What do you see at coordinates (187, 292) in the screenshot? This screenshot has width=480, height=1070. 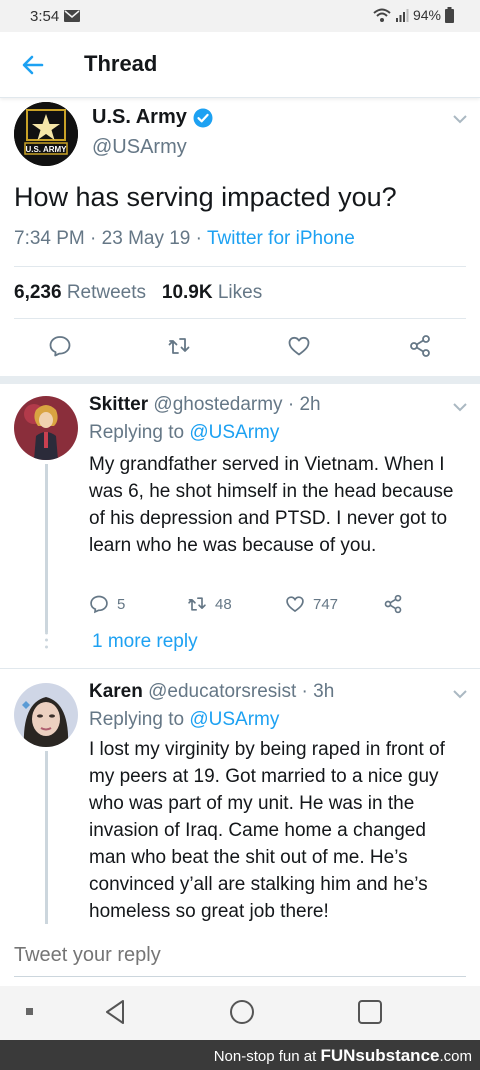 I see `likes-count: 10.9K` at bounding box center [187, 292].